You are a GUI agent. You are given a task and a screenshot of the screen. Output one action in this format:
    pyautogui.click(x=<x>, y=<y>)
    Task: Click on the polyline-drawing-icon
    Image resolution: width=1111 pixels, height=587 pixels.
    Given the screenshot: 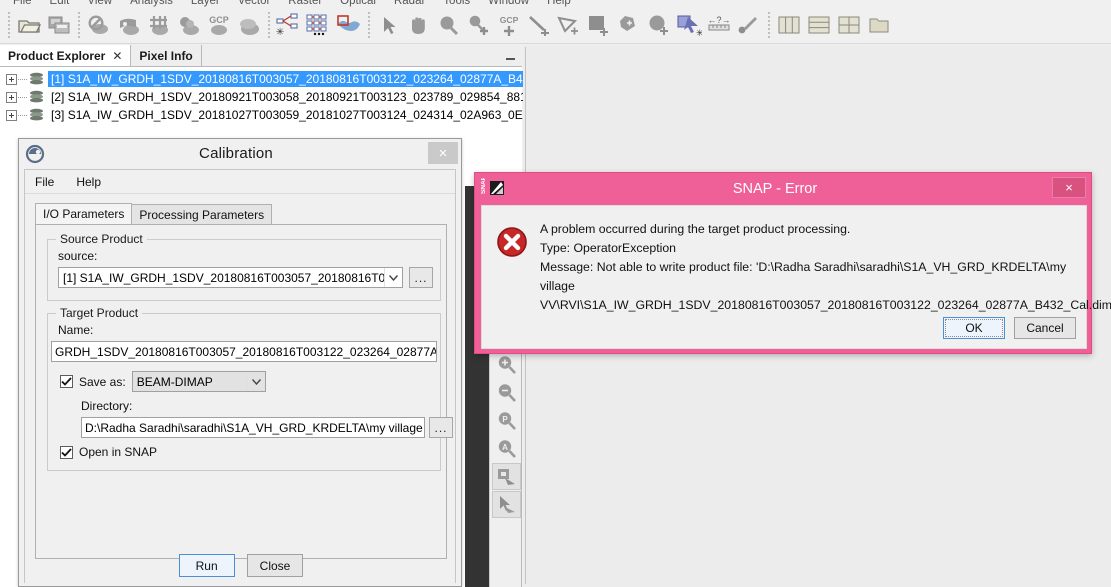 What is the action you would take?
    pyautogui.click(x=569, y=25)
    